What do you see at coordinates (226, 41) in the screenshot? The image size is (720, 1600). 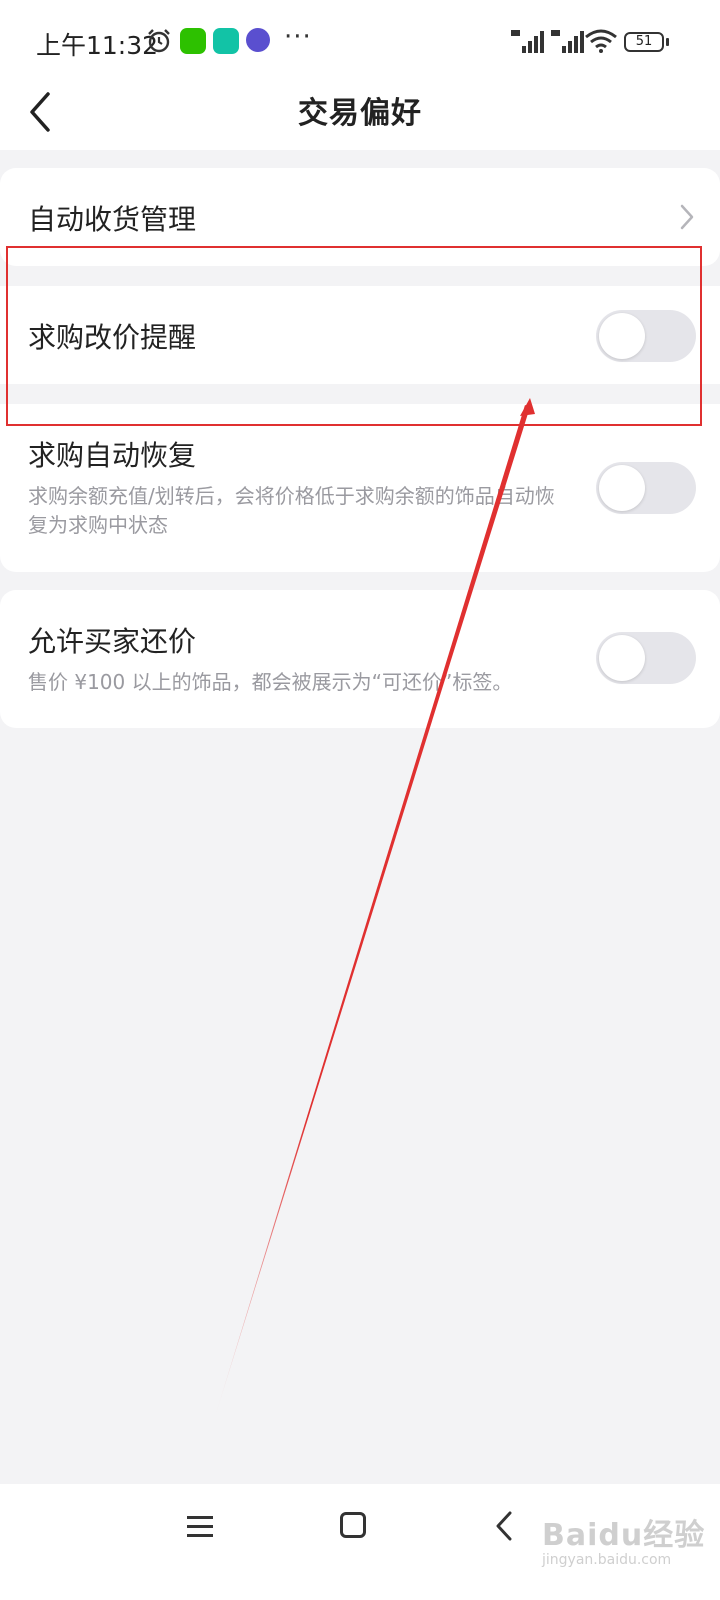 I see `security-app-icon` at bounding box center [226, 41].